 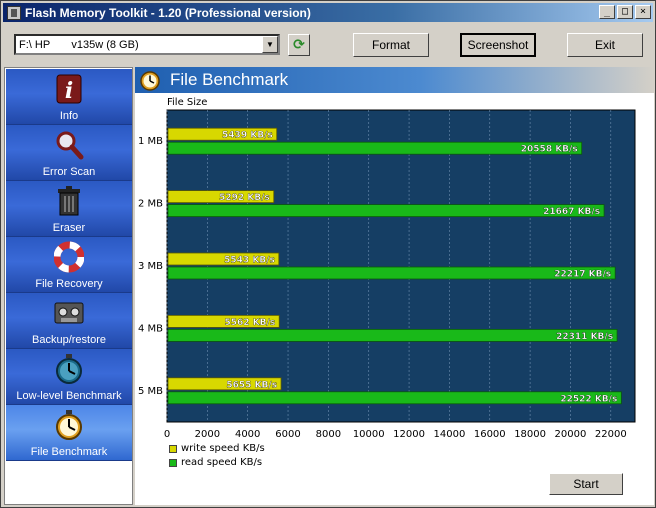 What do you see at coordinates (223, 448) in the screenshot?
I see `legend-label-write: write speed KB/s` at bounding box center [223, 448].